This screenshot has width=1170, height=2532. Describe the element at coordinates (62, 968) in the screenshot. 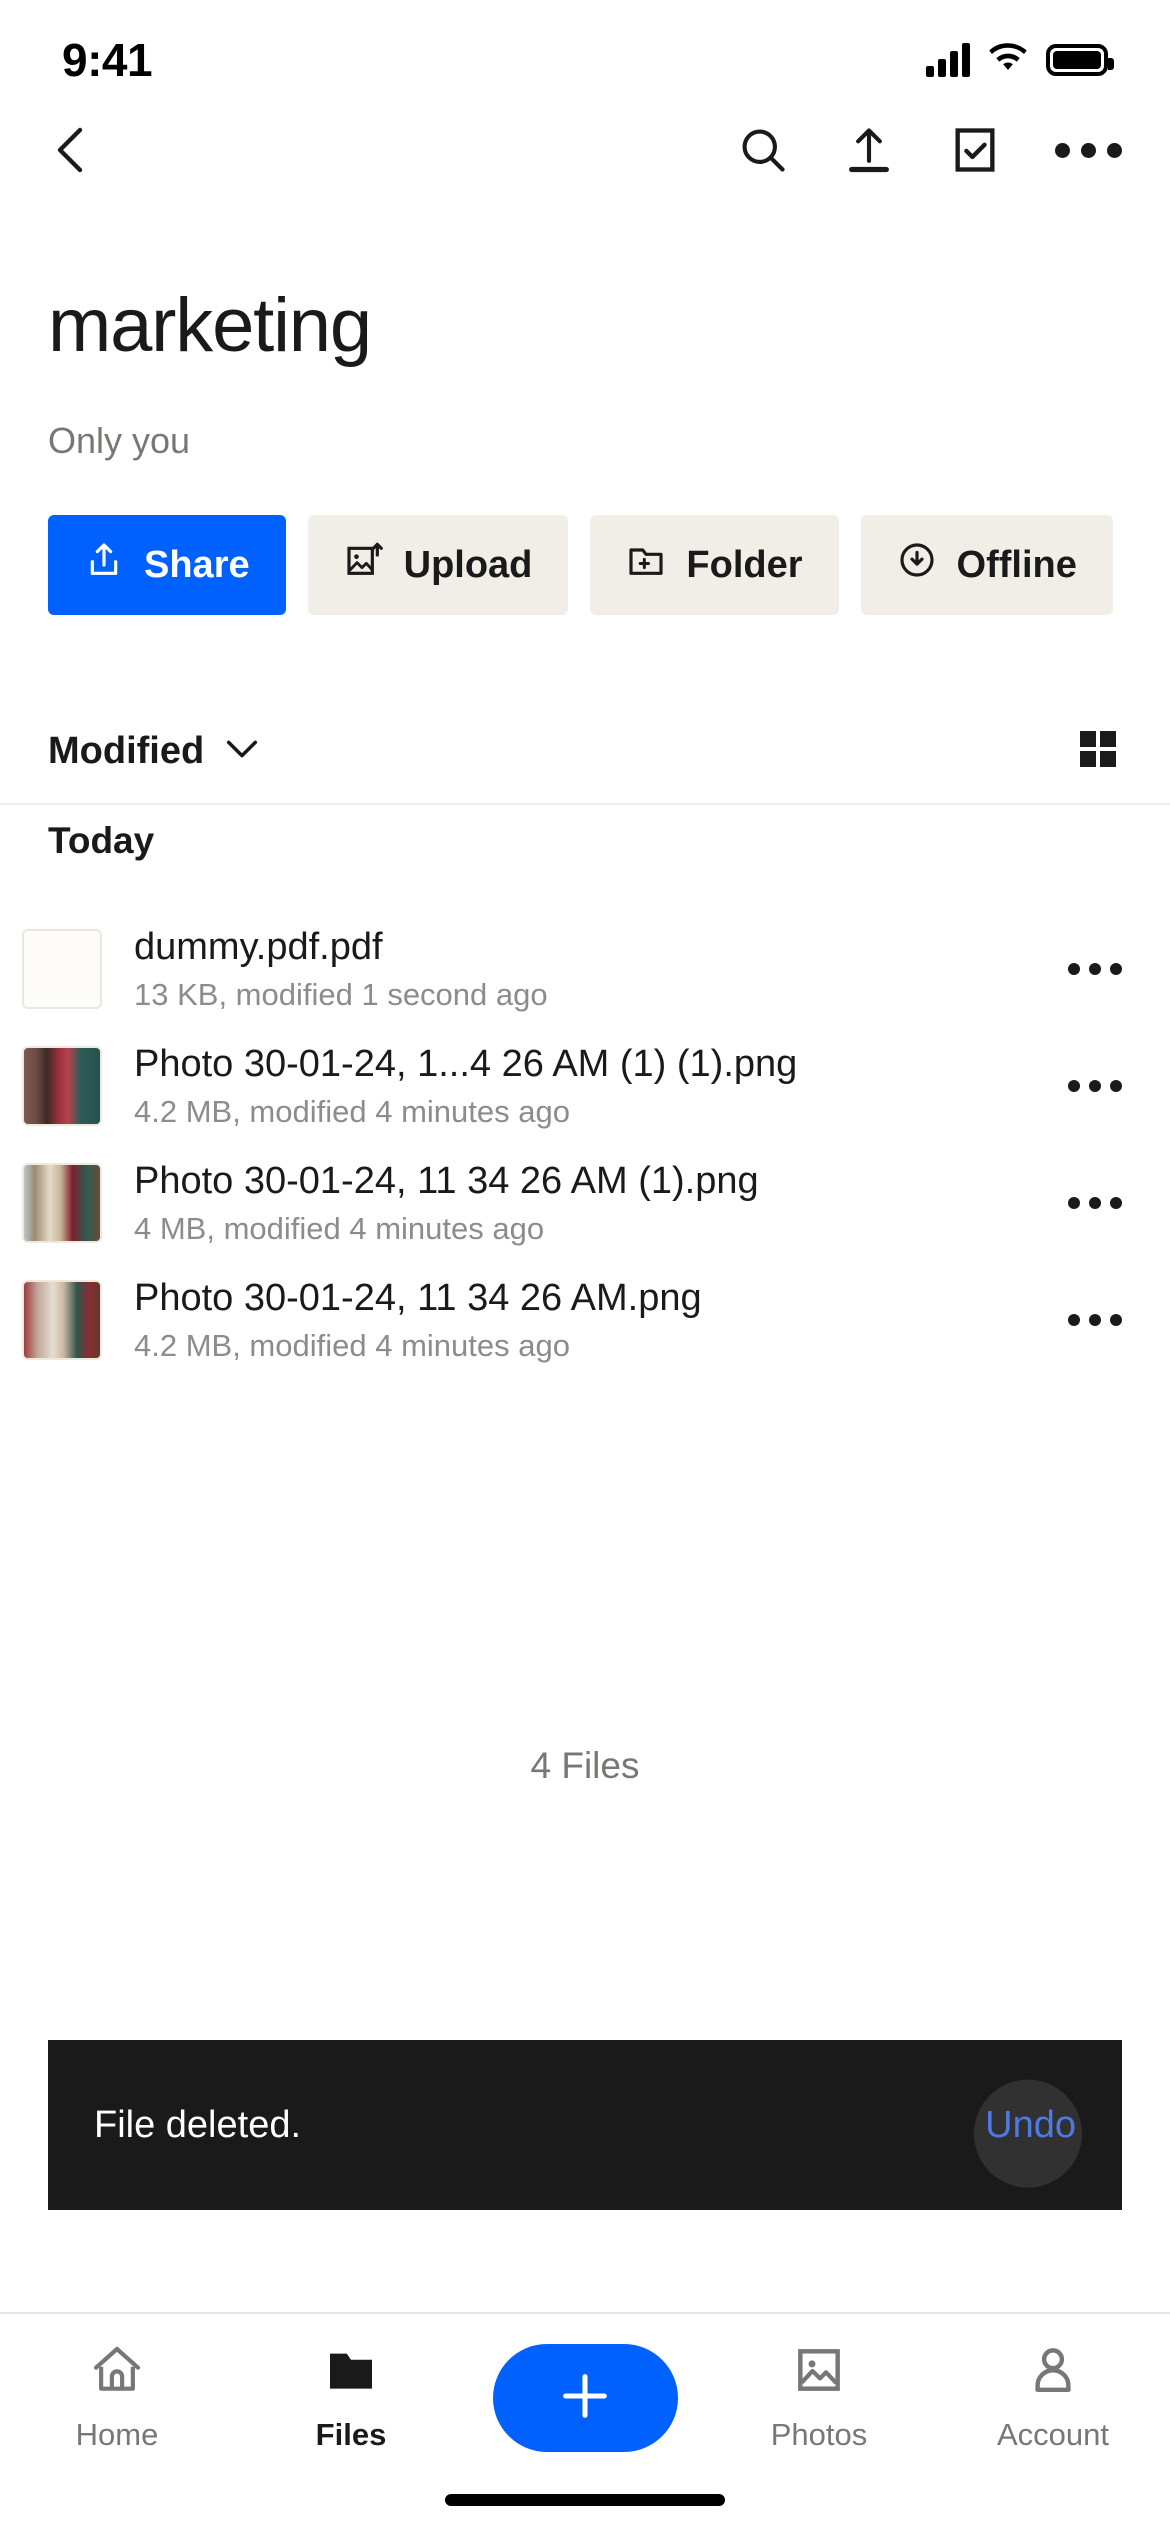

I see `file-thumbnail-placeholder` at that location.